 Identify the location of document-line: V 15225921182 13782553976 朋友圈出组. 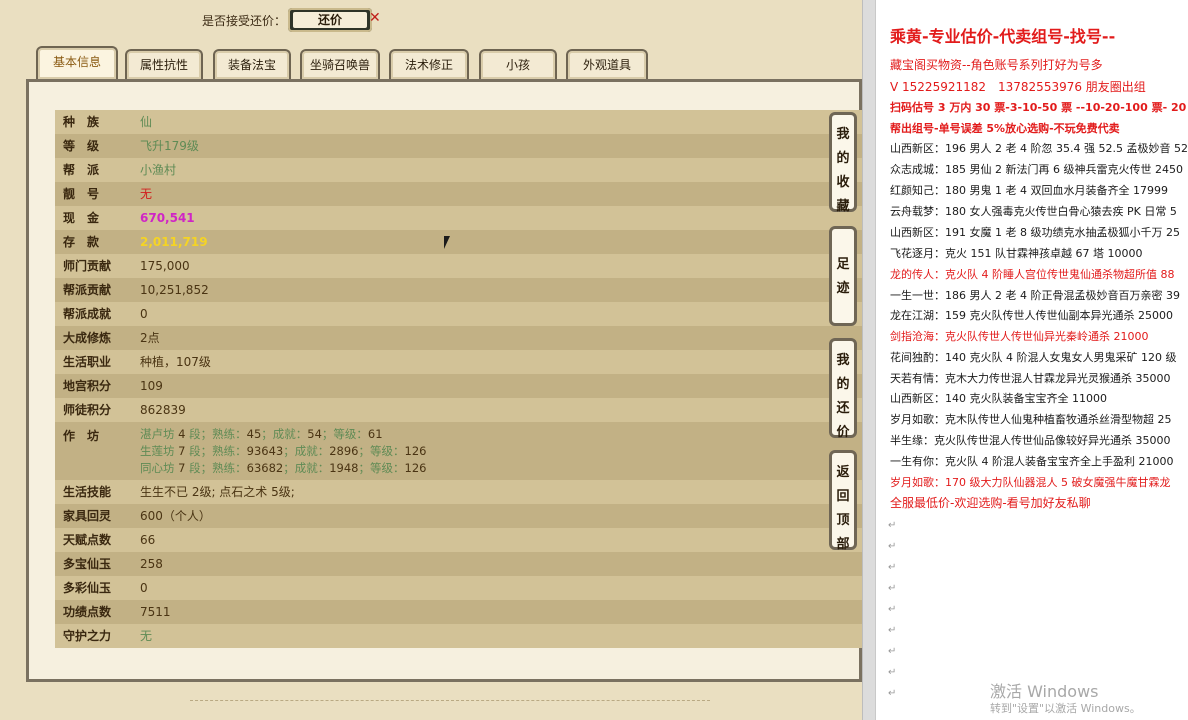
(1018, 87).